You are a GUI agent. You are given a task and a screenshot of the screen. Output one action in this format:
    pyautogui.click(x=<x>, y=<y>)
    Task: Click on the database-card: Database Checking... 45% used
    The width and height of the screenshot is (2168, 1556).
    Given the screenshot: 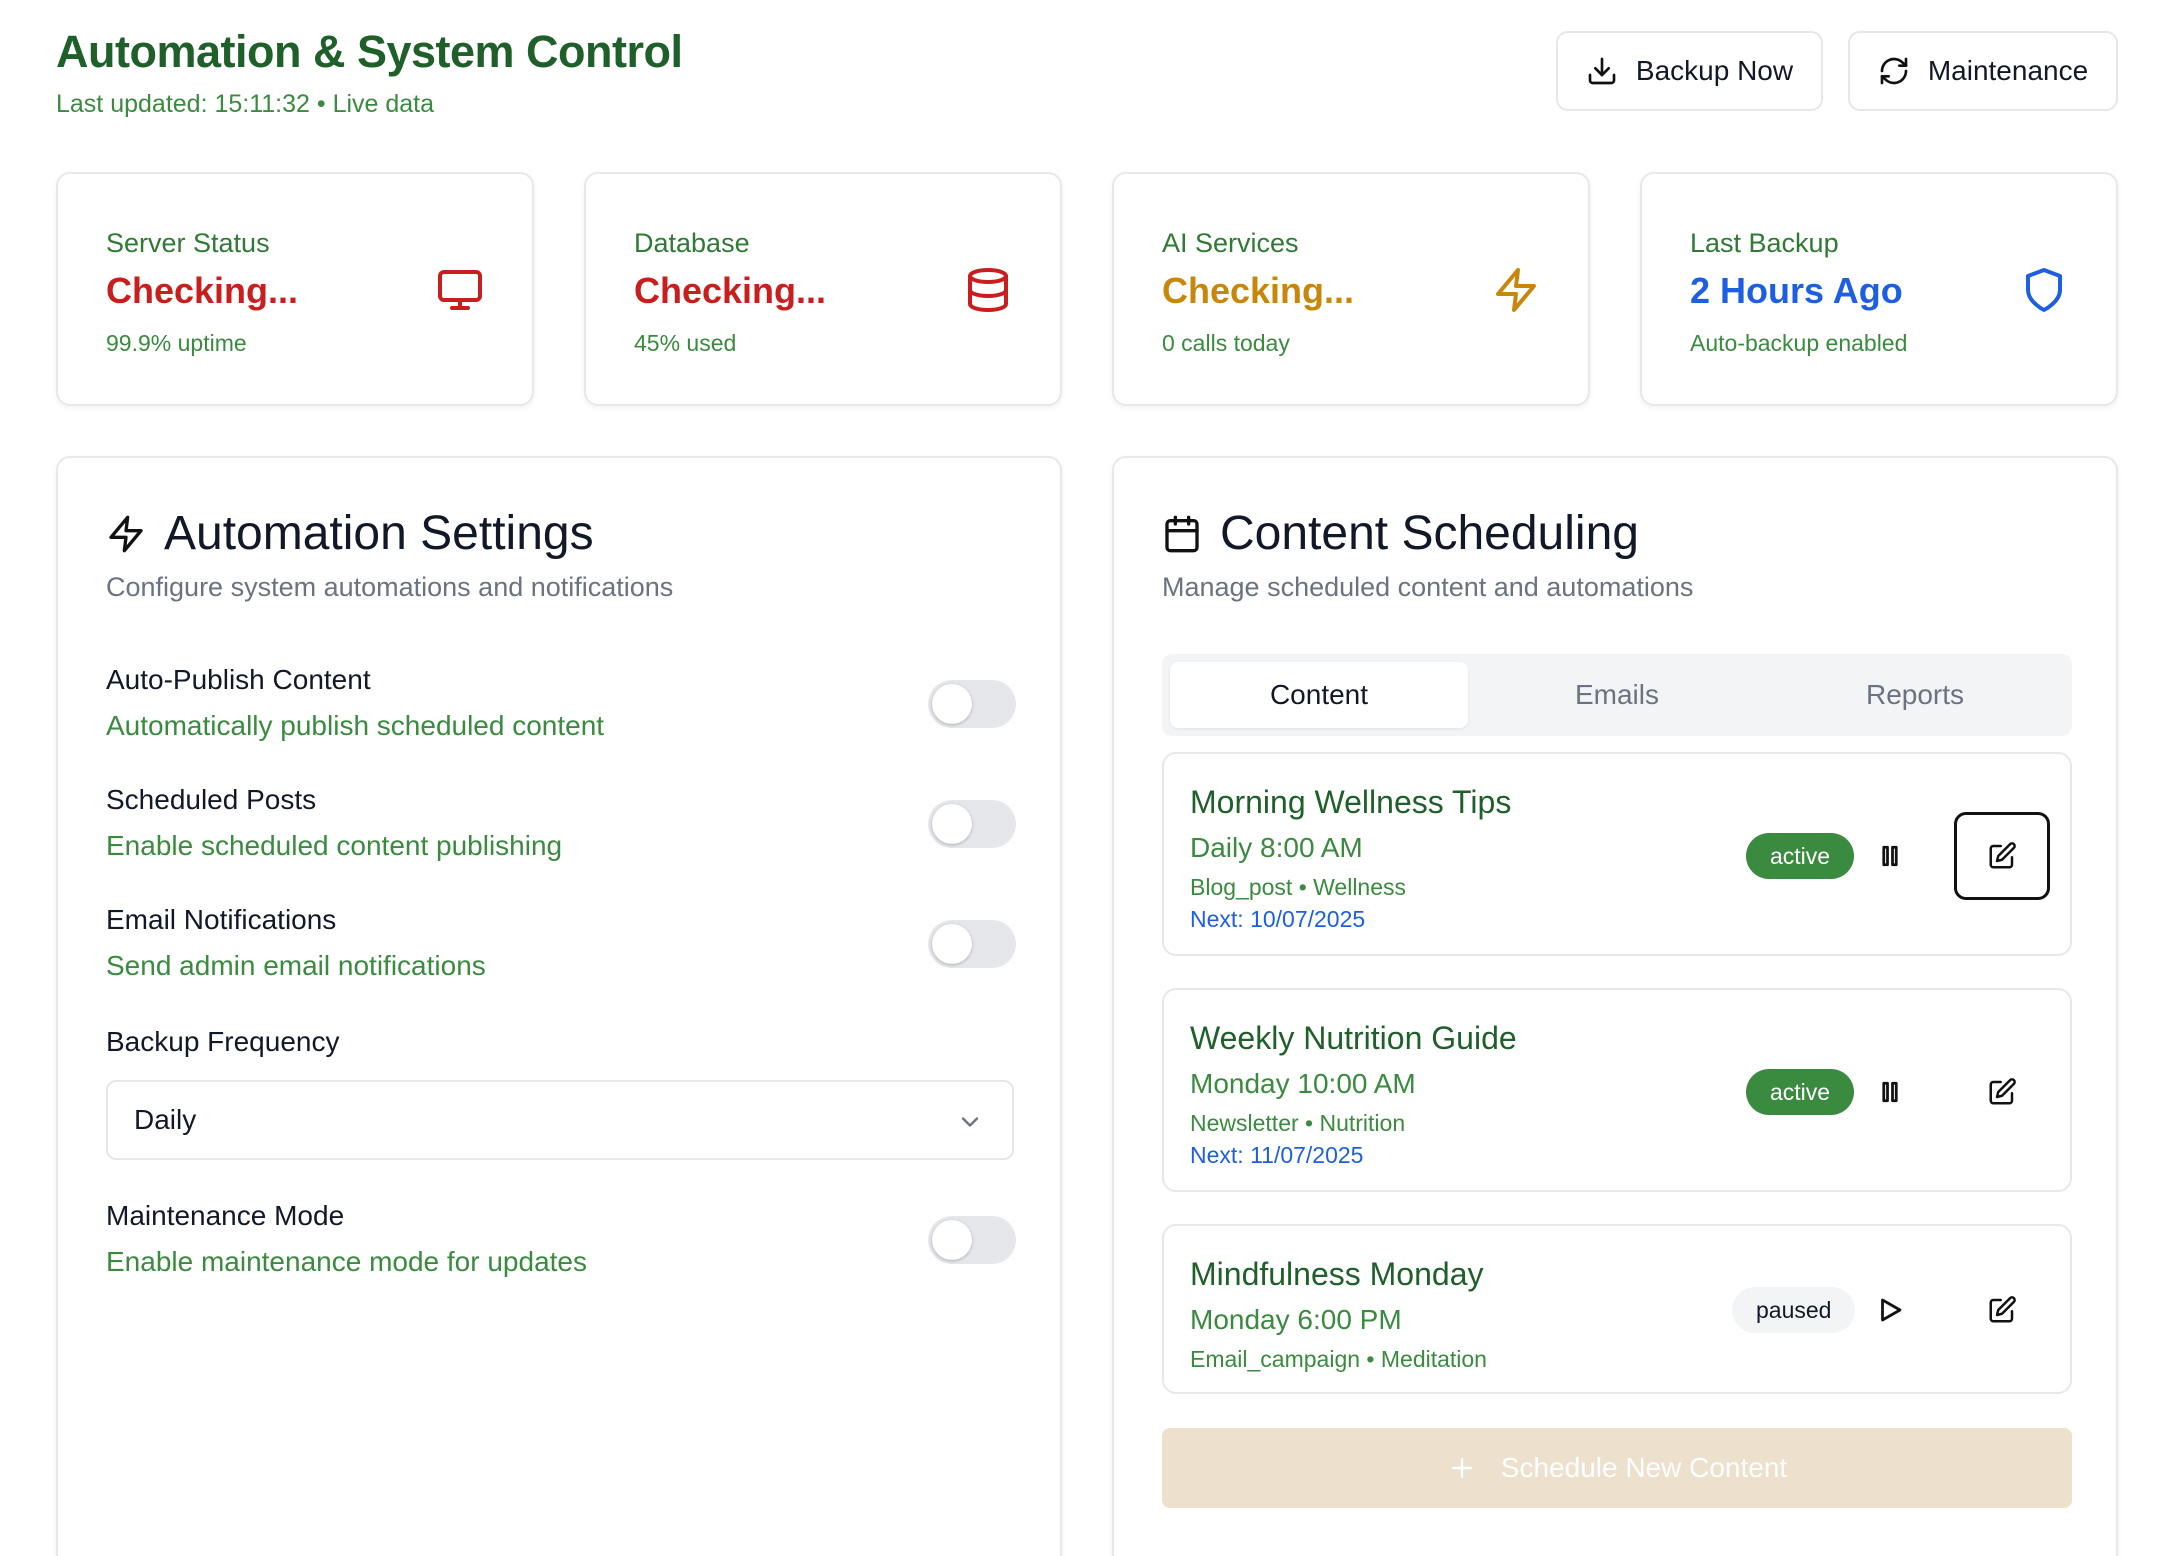 What is the action you would take?
    pyautogui.click(x=823, y=289)
    